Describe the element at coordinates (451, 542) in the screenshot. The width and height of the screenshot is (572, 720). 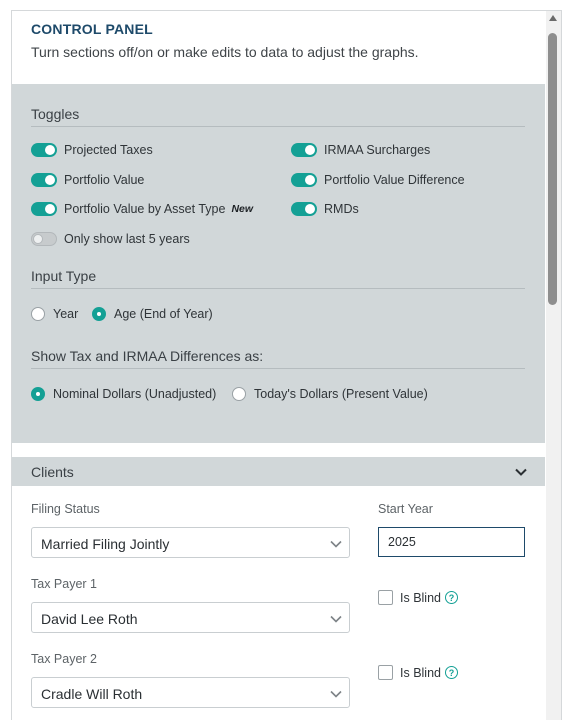
I see `start-year-input: 2025` at that location.